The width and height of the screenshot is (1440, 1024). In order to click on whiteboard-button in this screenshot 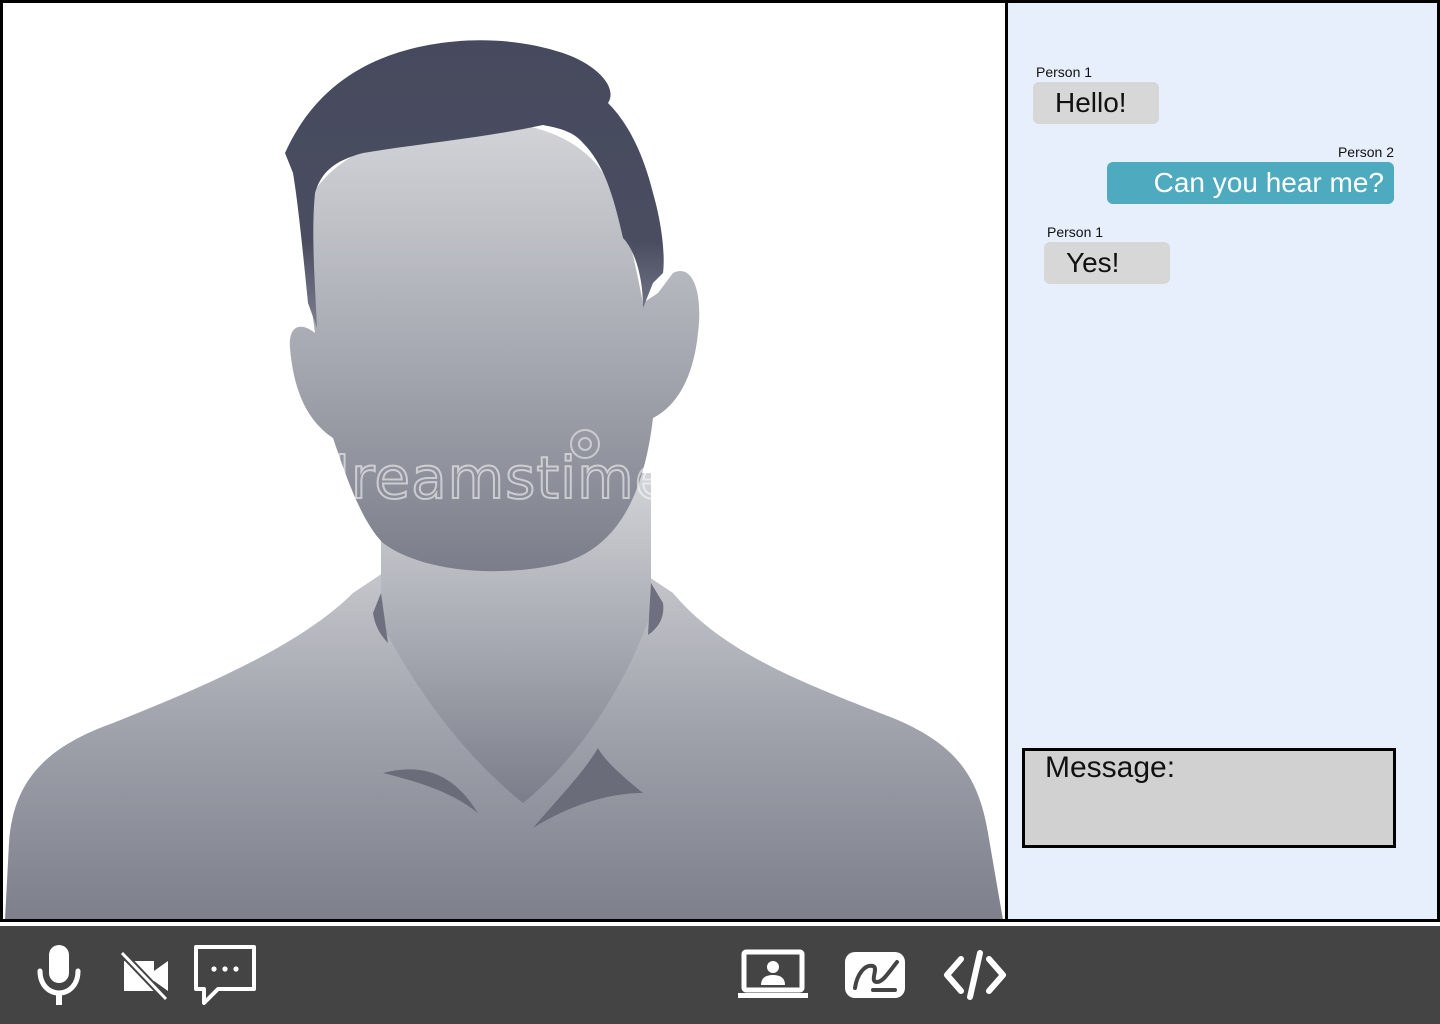, I will do `click(875, 975)`.